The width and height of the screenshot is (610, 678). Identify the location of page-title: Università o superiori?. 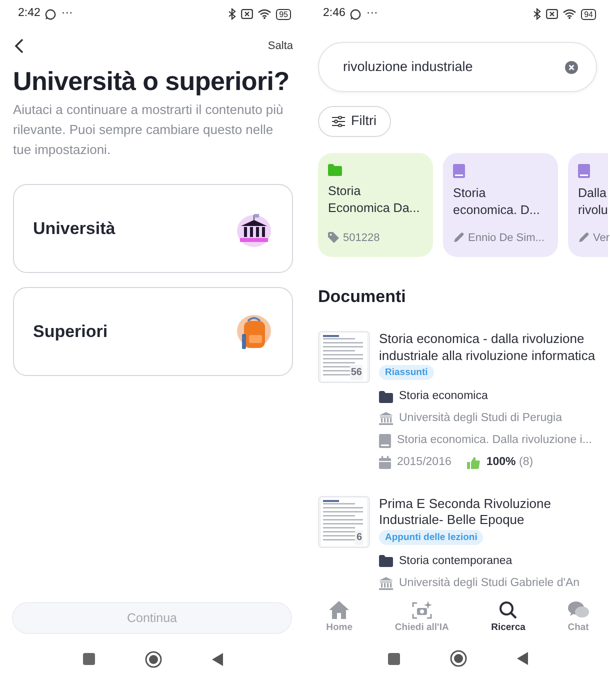
(151, 81).